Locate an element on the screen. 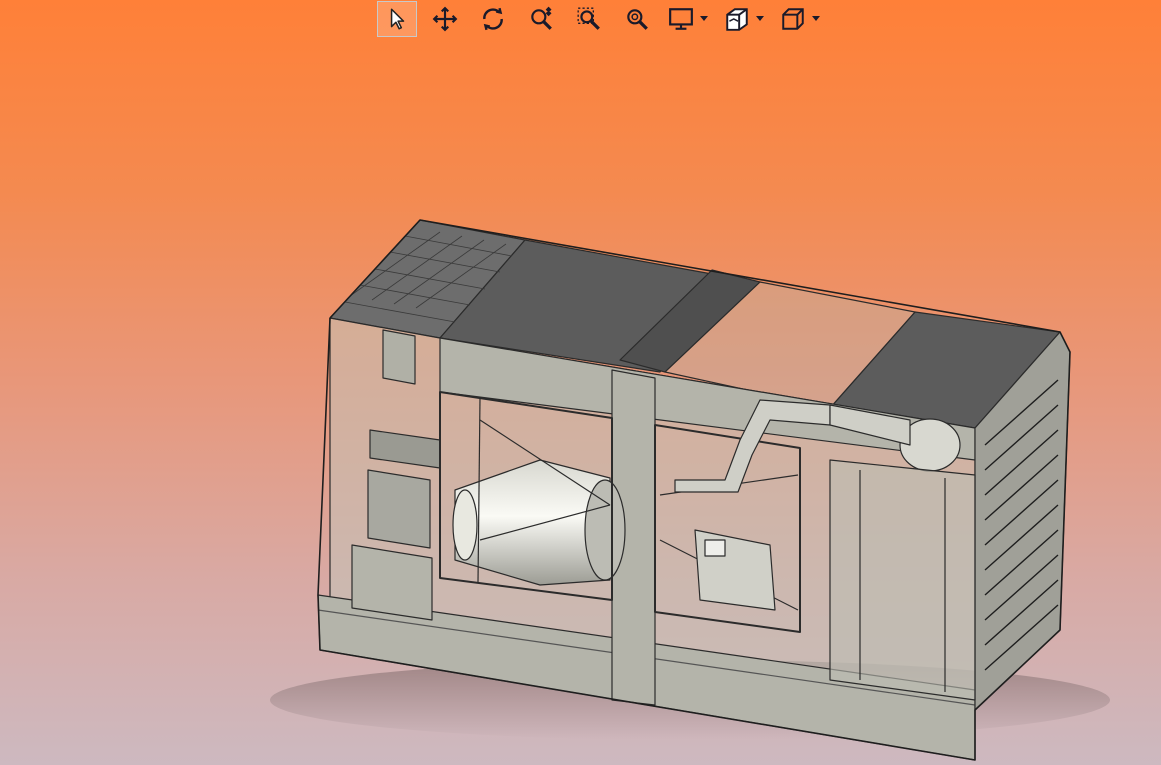 This screenshot has width=1161, height=765. section-dropdown is located at coordinates (743, 19).